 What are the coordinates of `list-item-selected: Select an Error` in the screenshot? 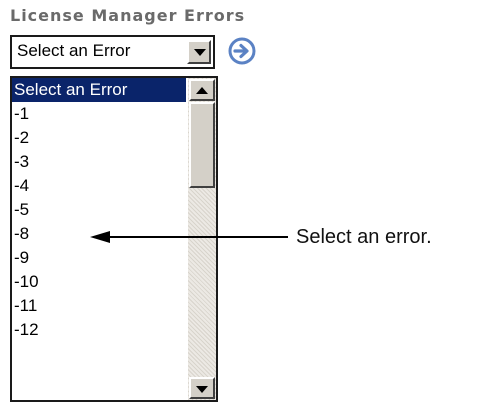 It's located at (99, 90).